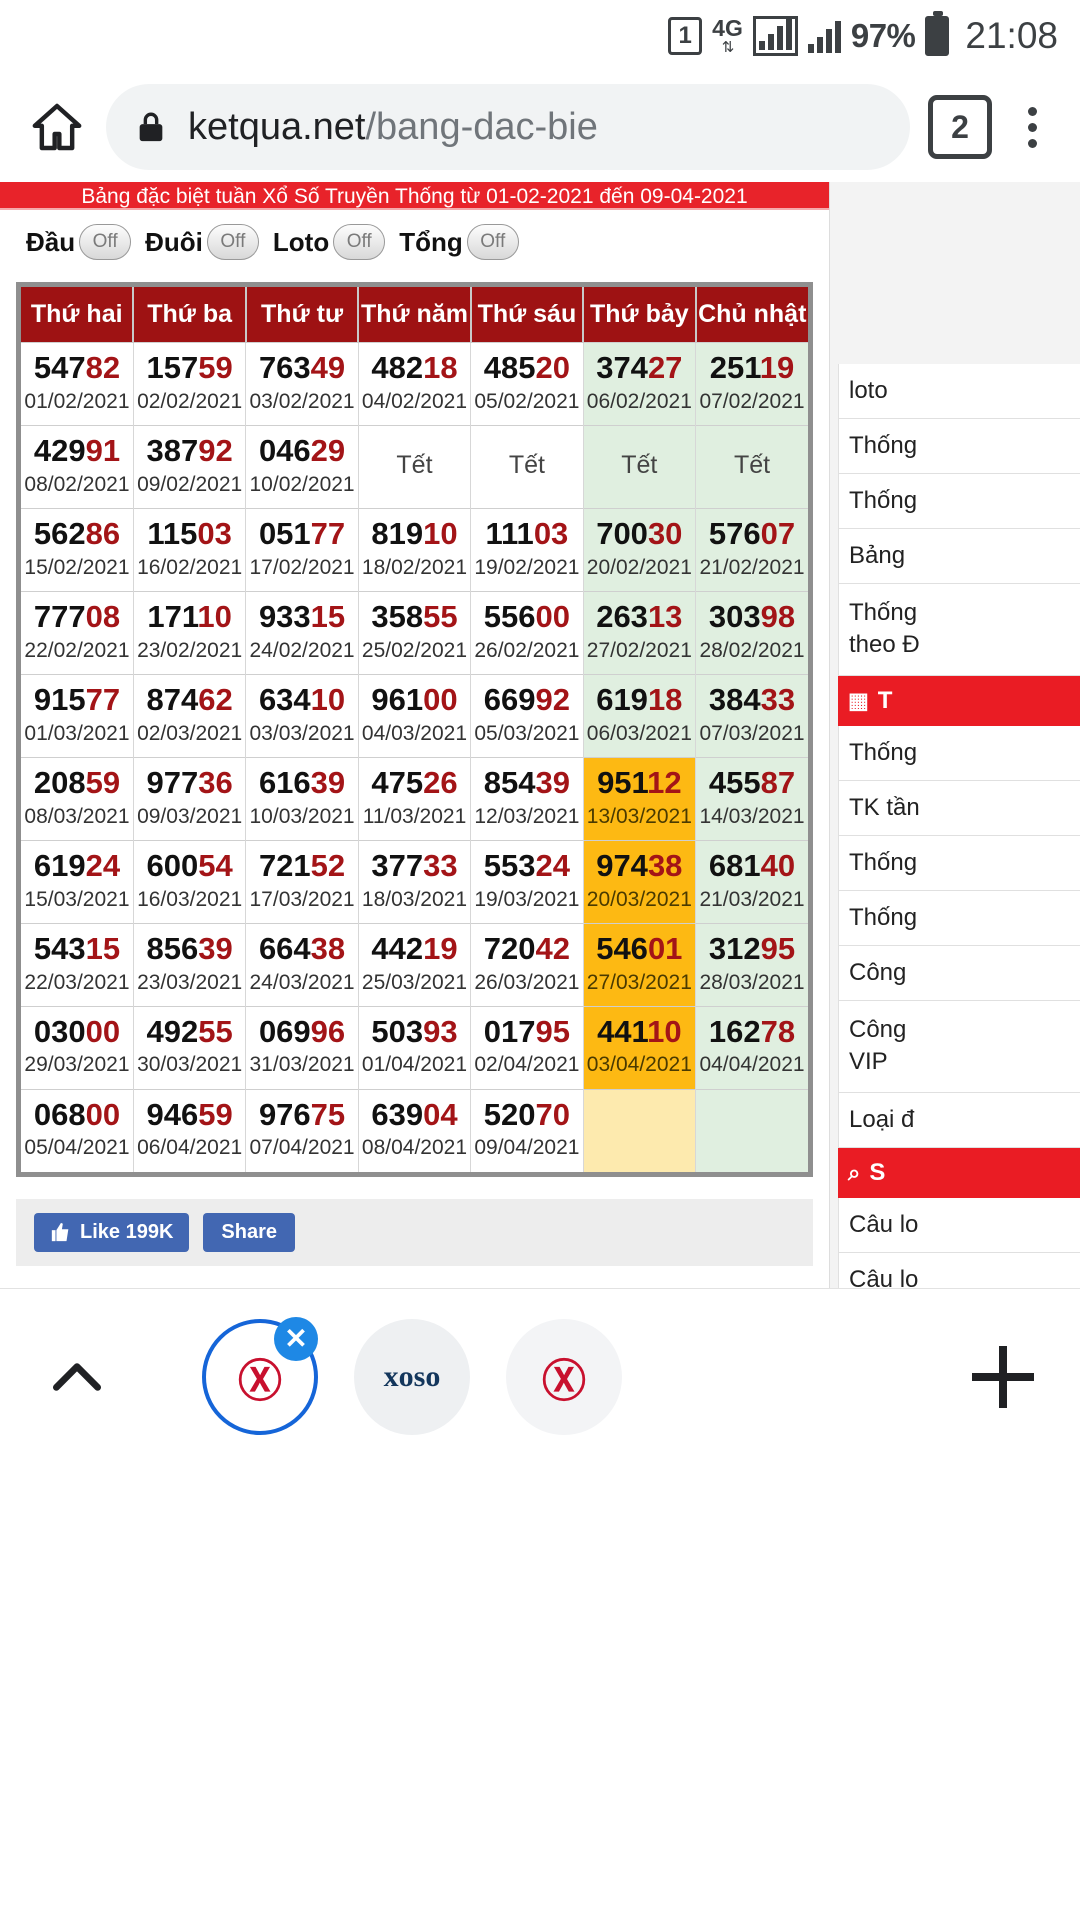  I want to click on result-cell: 95112 13/03/2021, so click(640, 798).